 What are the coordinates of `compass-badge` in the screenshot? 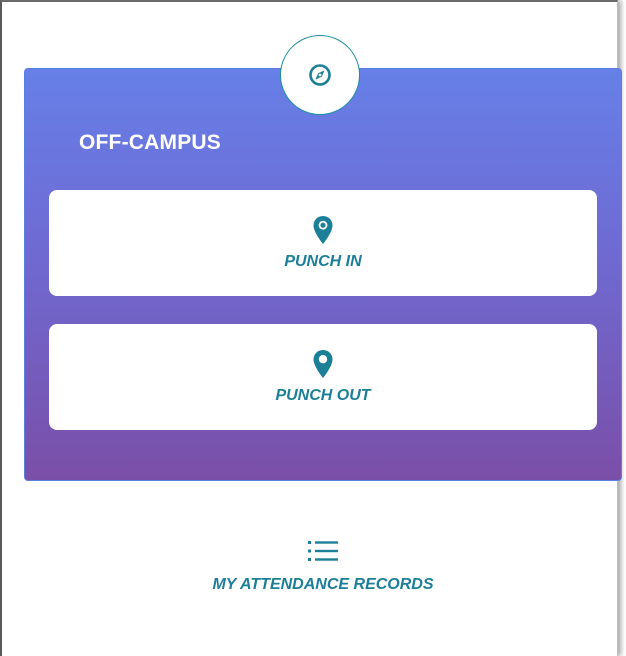 It's located at (320, 75).